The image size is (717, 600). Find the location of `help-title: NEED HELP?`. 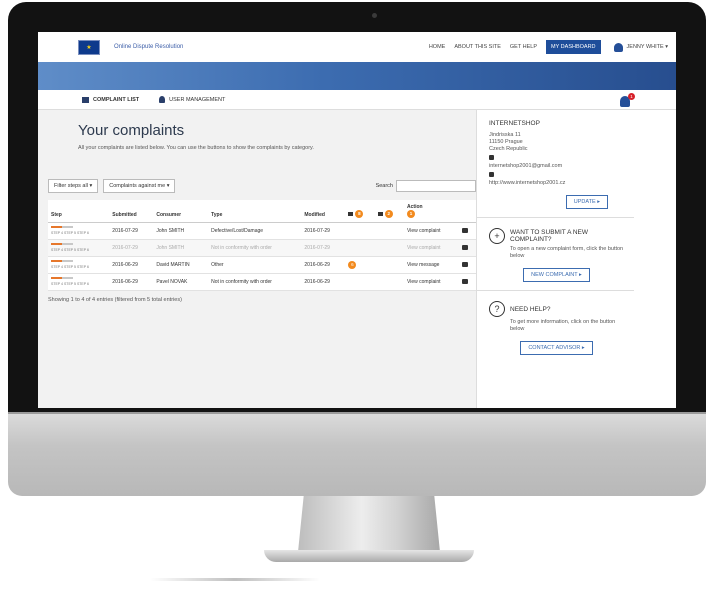

help-title: NEED HELP? is located at coordinates (530, 309).